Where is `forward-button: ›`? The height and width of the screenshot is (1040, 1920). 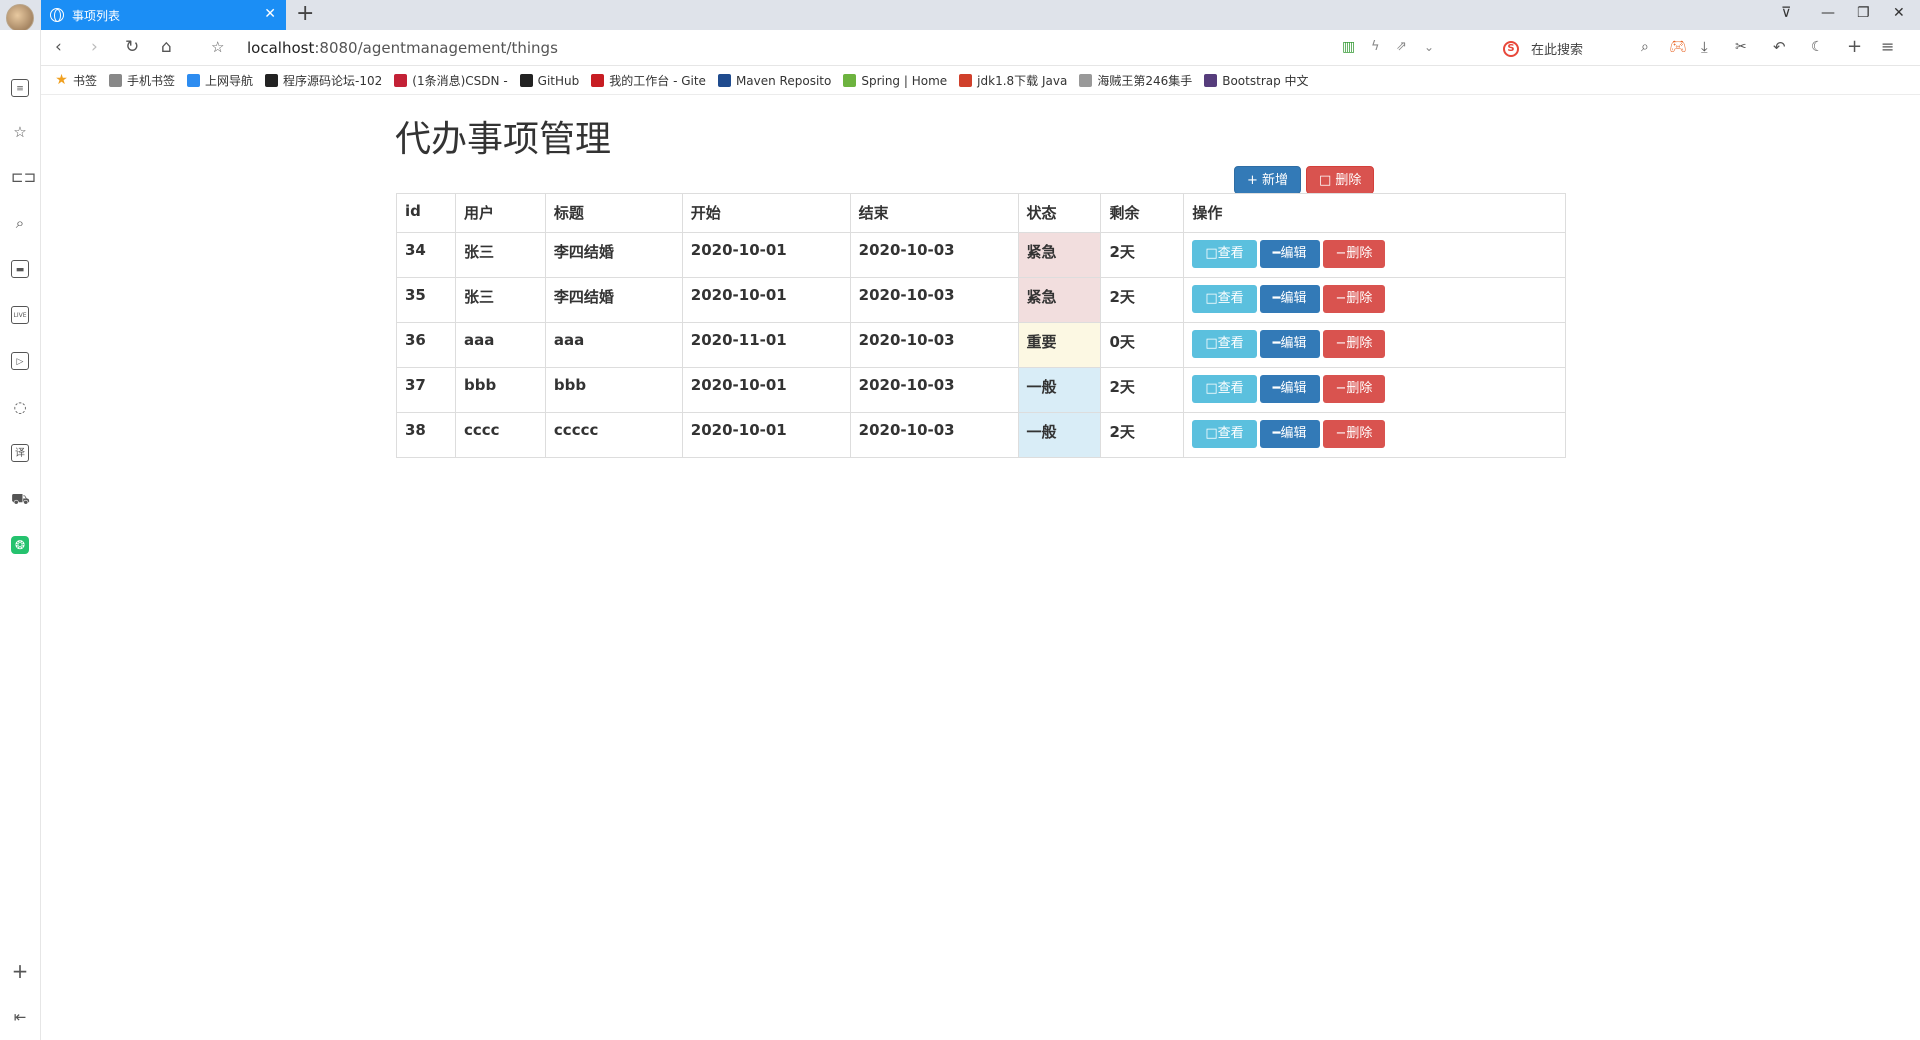 forward-button: › is located at coordinates (94, 47).